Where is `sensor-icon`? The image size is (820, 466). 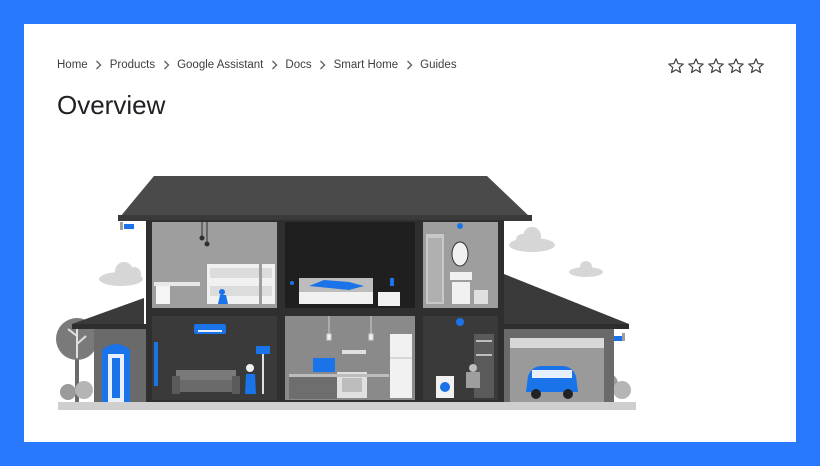
sensor-icon is located at coordinates (292, 283).